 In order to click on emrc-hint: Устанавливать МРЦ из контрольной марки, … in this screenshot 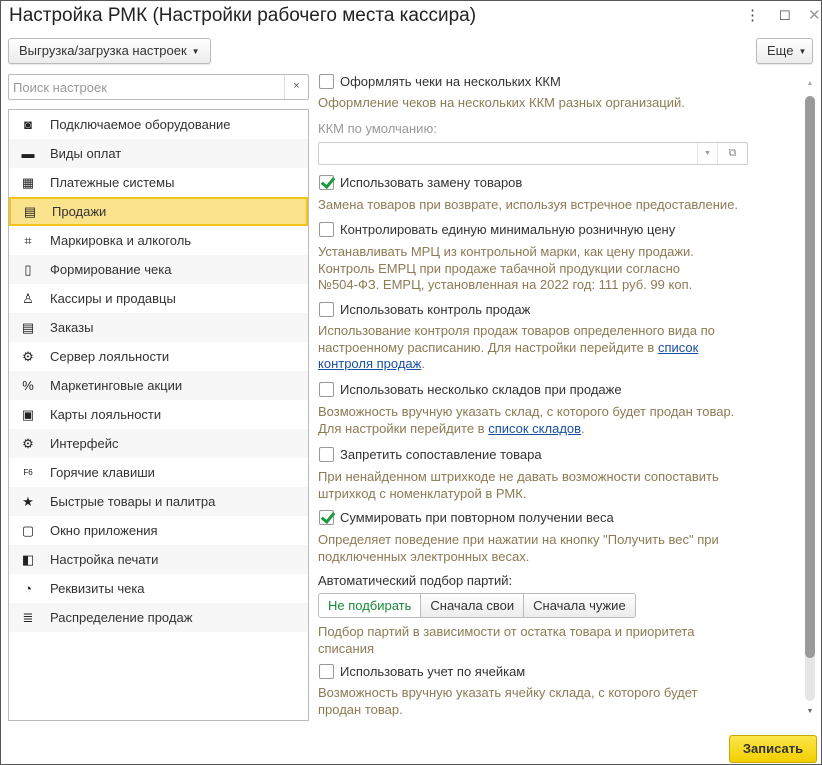, I will do `click(506, 269)`.